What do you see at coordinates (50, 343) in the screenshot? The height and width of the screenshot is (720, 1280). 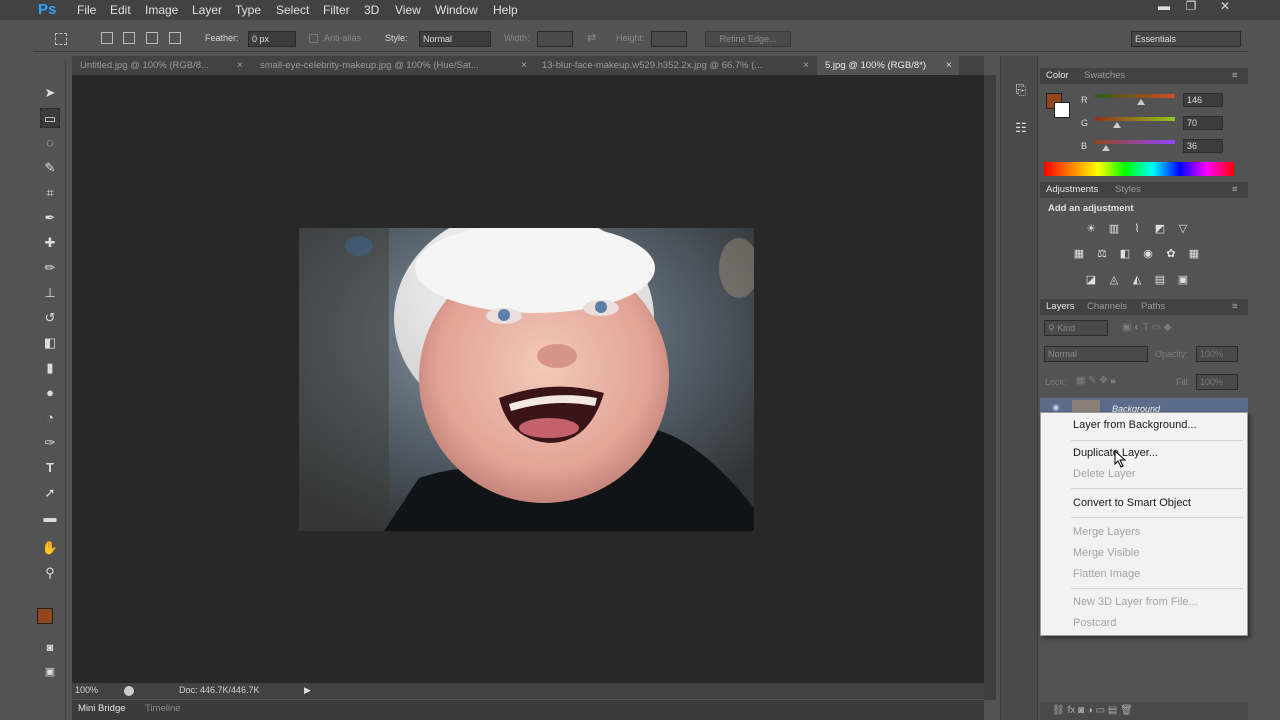 I see `eraser-tool-icon: ◧` at bounding box center [50, 343].